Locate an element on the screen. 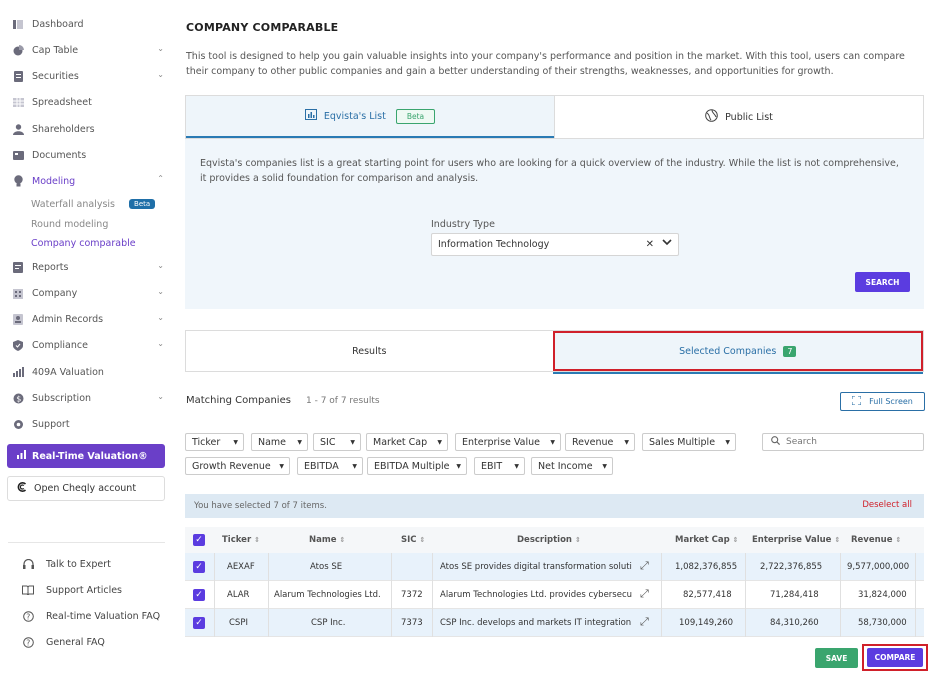 The width and height of the screenshot is (939, 675). sidebar-item-shareholders: Shareholders is located at coordinates (86, 129).